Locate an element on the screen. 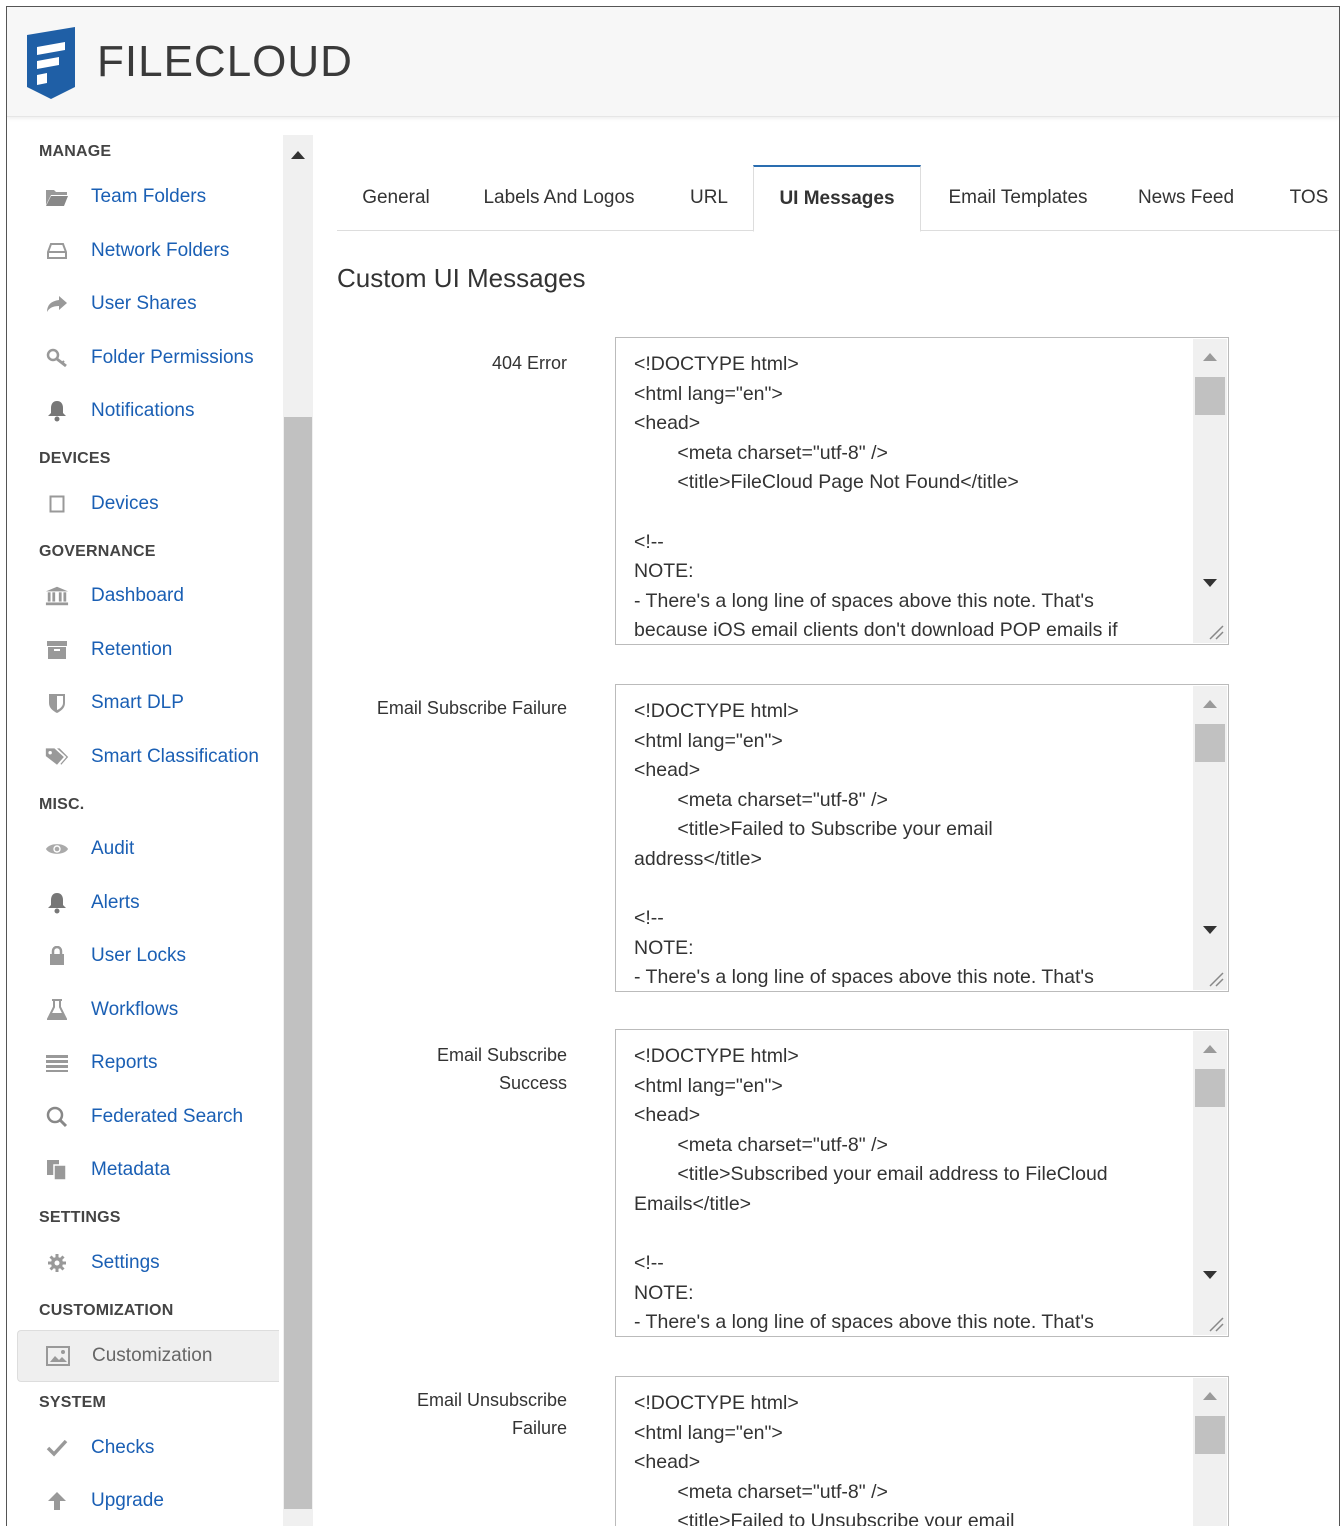 Image resolution: width=1340 pixels, height=1526 pixels. sidebar-item-smart-classification: Smart Classification is located at coordinates (142, 757).